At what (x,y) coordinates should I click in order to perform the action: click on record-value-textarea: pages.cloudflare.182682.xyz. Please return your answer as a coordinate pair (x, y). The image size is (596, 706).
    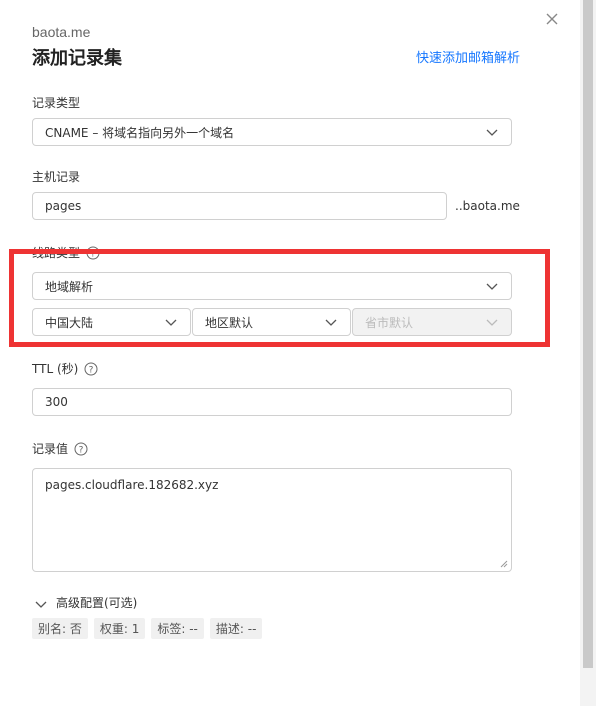
    Looking at the image, I should click on (272, 520).